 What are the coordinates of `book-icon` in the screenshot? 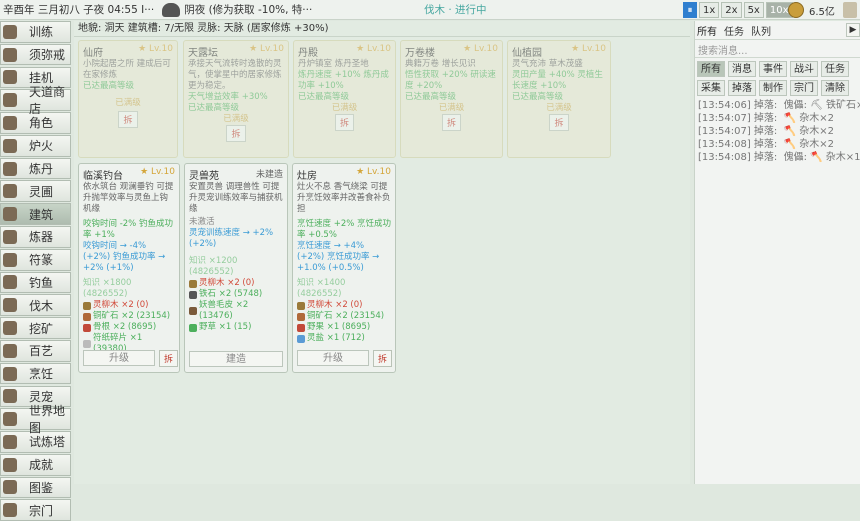 It's located at (10, 487).